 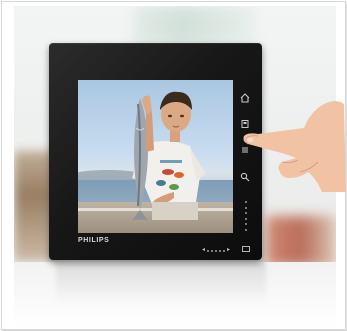 I want to click on brand-logo: PHILIPS, so click(x=94, y=240).